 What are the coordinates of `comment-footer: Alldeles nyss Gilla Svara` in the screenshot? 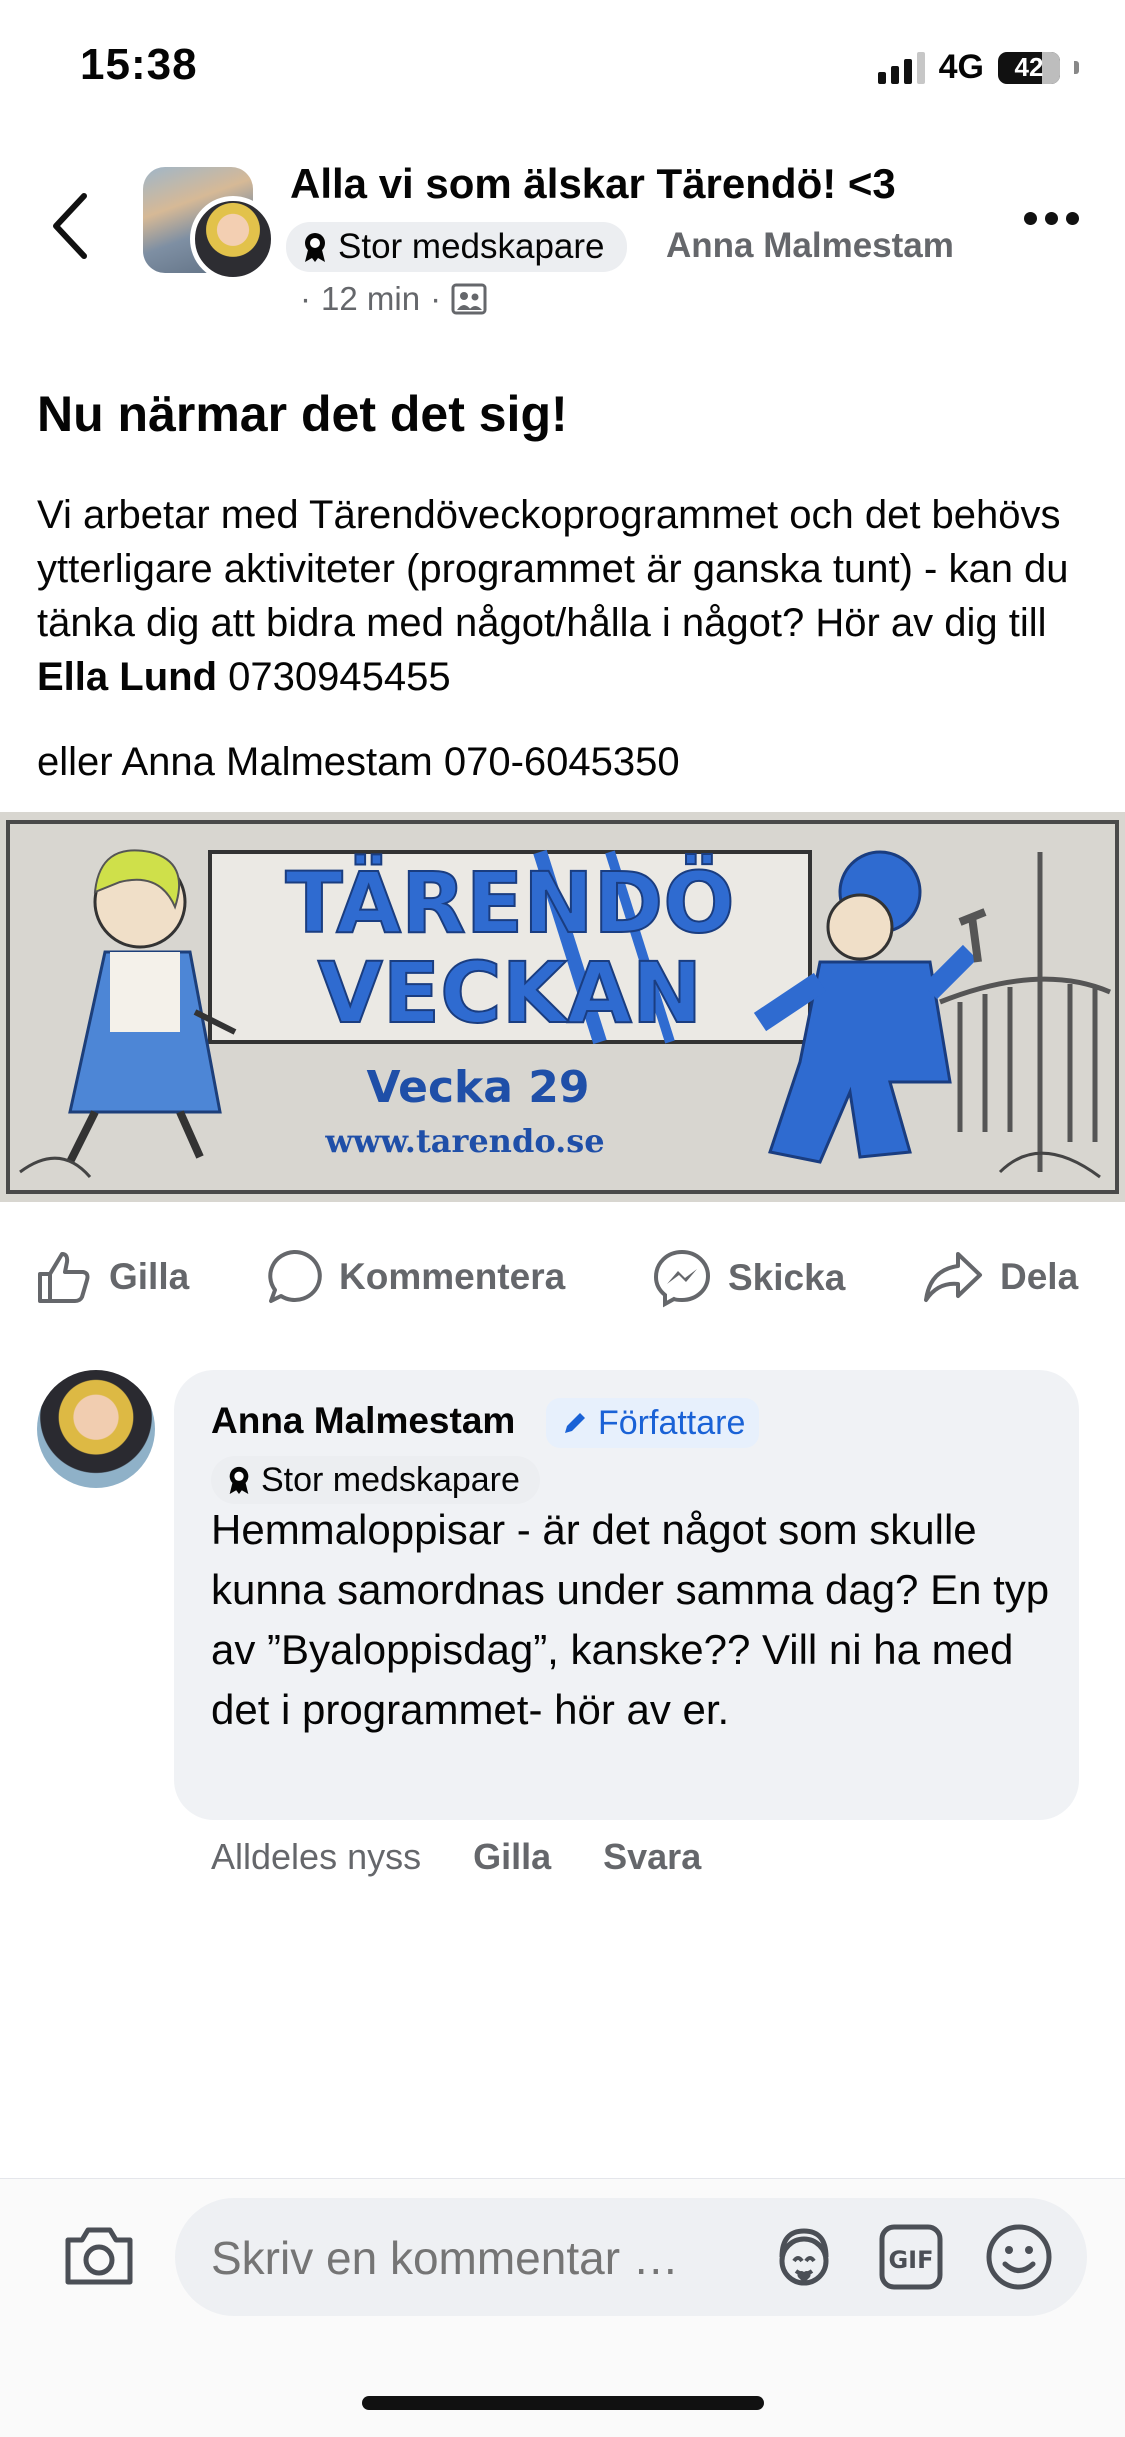 It's located at (456, 1857).